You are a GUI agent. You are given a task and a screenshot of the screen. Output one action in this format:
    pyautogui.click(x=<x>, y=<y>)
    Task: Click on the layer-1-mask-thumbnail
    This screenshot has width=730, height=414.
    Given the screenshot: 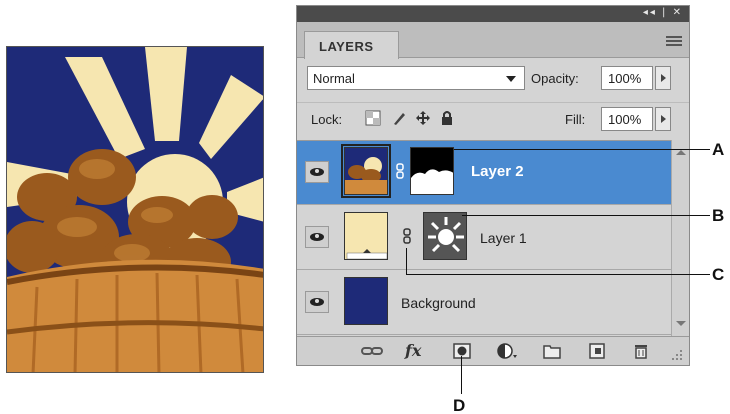 What is the action you would take?
    pyautogui.click(x=445, y=236)
    